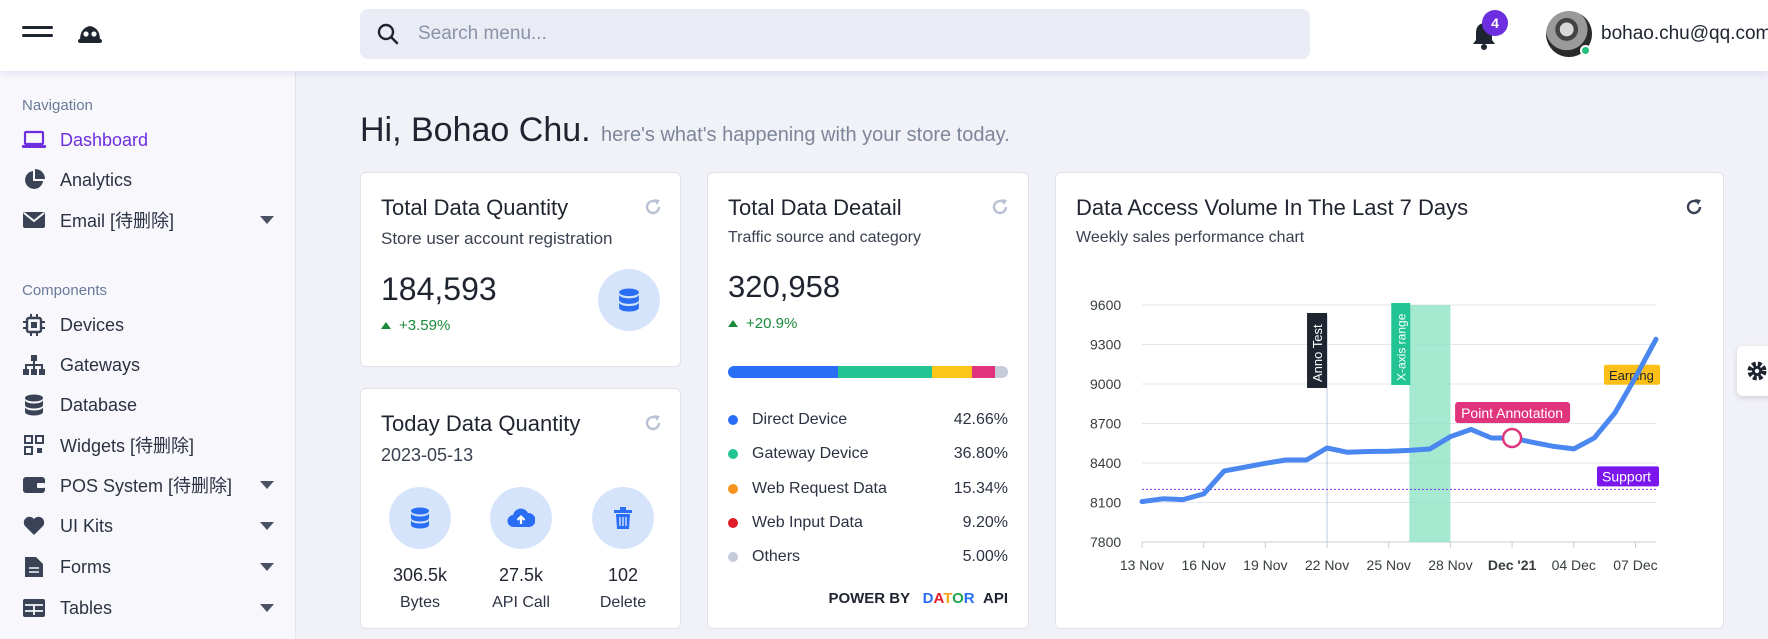 The width and height of the screenshot is (1768, 639). I want to click on sidebar-item-gateways: Gateways, so click(152, 365).